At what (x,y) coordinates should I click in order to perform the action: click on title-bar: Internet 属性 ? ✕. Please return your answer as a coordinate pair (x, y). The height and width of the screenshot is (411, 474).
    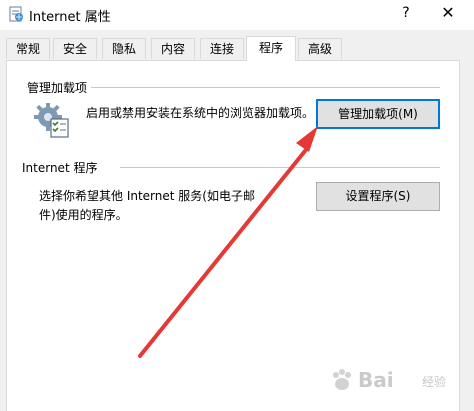
    Looking at the image, I should click on (237, 15).